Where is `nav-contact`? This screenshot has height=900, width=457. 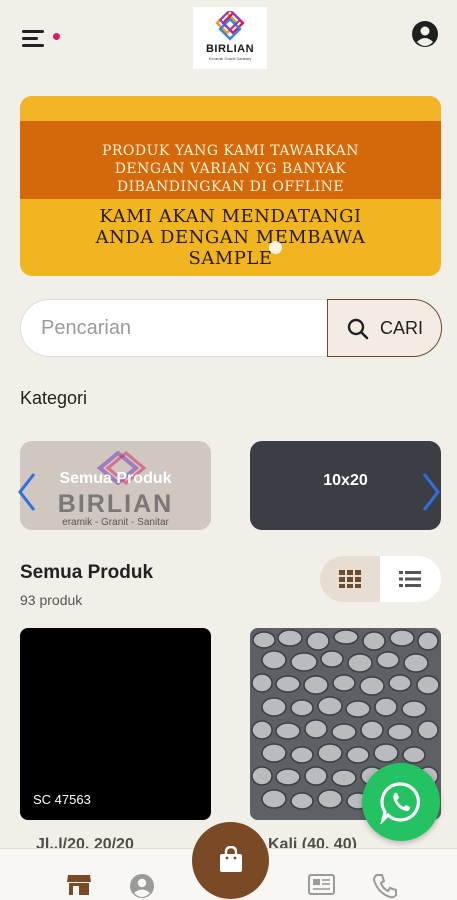
nav-contact is located at coordinates (386, 886).